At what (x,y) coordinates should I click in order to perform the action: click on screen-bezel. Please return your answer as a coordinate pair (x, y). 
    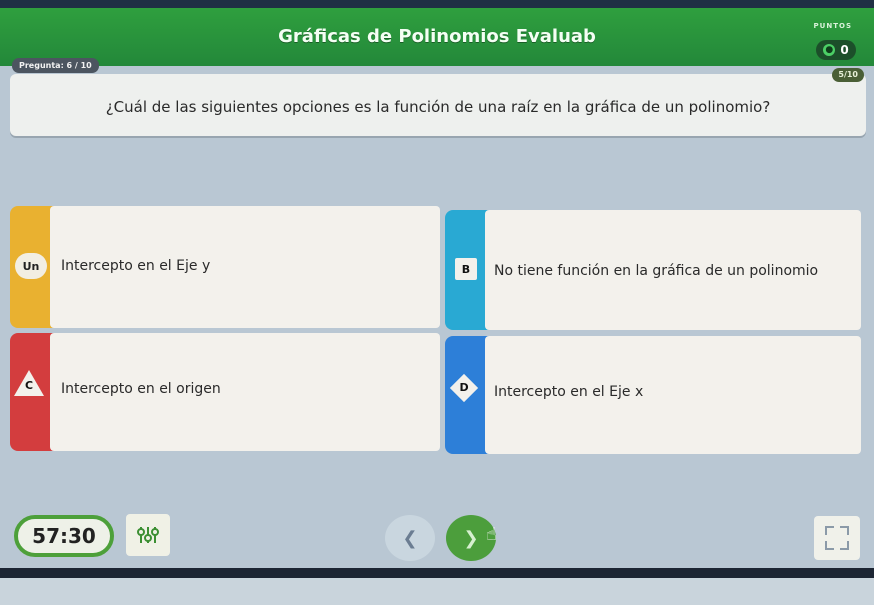
    Looking at the image, I should click on (437, 591).